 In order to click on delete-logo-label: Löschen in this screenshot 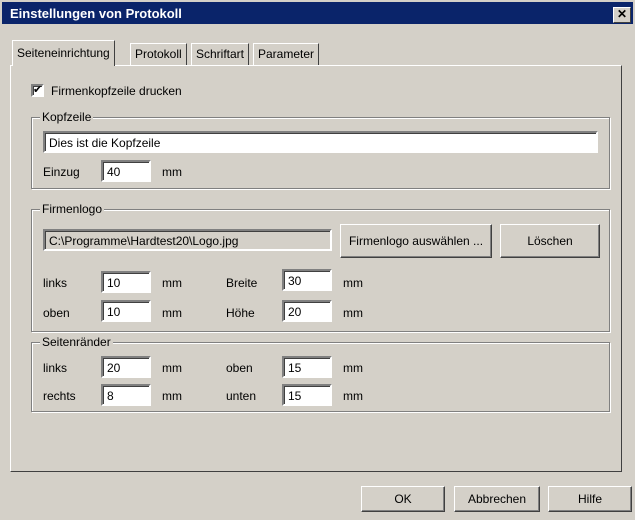, I will do `click(550, 241)`.